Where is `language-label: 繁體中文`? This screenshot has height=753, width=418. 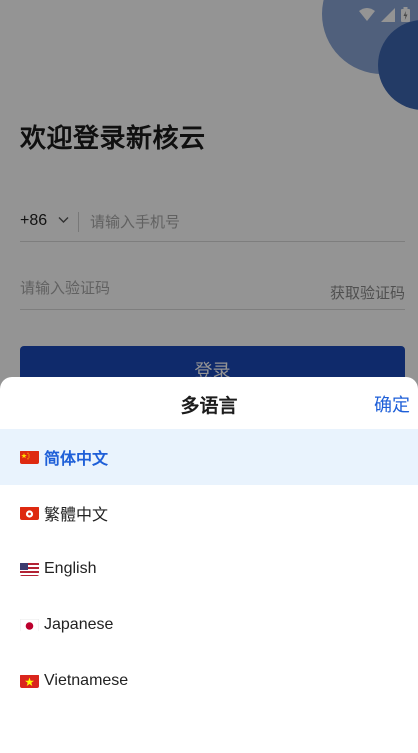
language-label: 繁體中文 is located at coordinates (76, 515).